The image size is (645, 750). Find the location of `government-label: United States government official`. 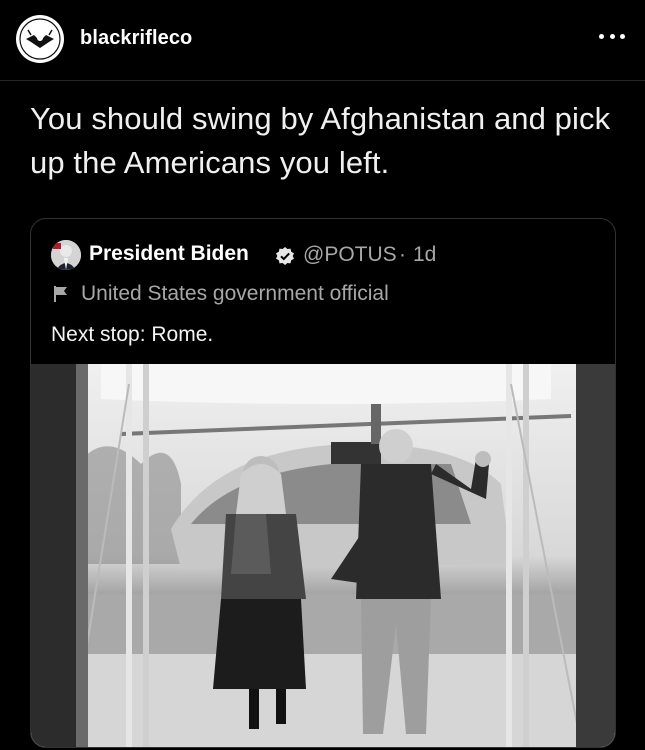

government-label: United States government official is located at coordinates (235, 293).